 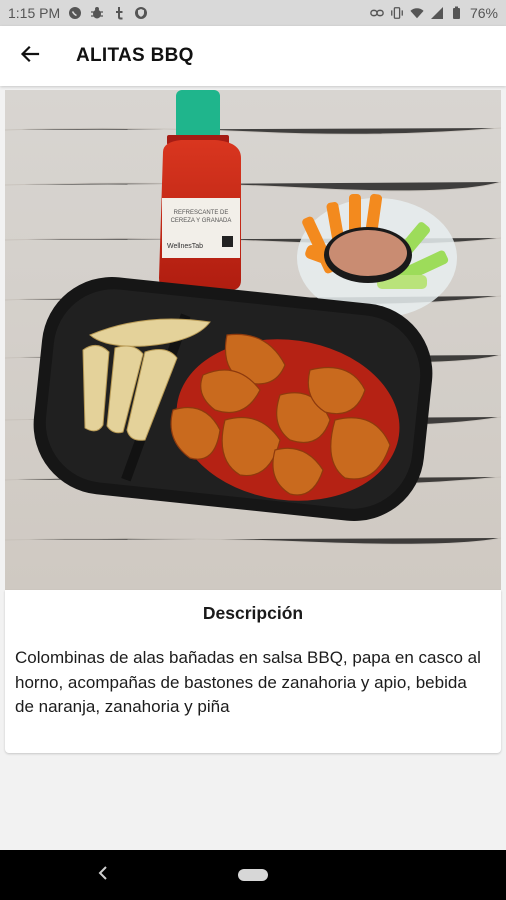 I want to click on status-time: 1:15 PM, so click(x=34, y=13).